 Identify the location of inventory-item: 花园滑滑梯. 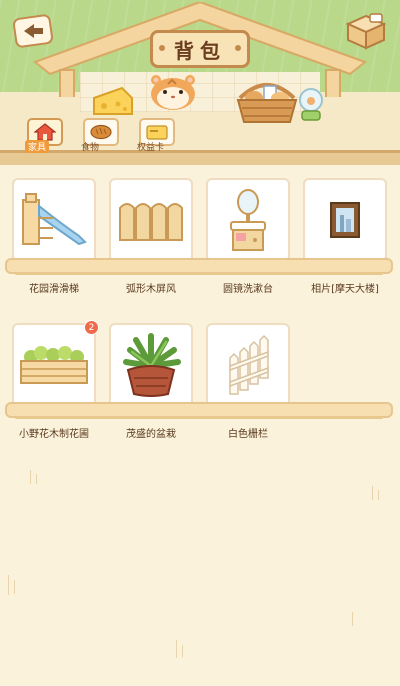
(54, 236).